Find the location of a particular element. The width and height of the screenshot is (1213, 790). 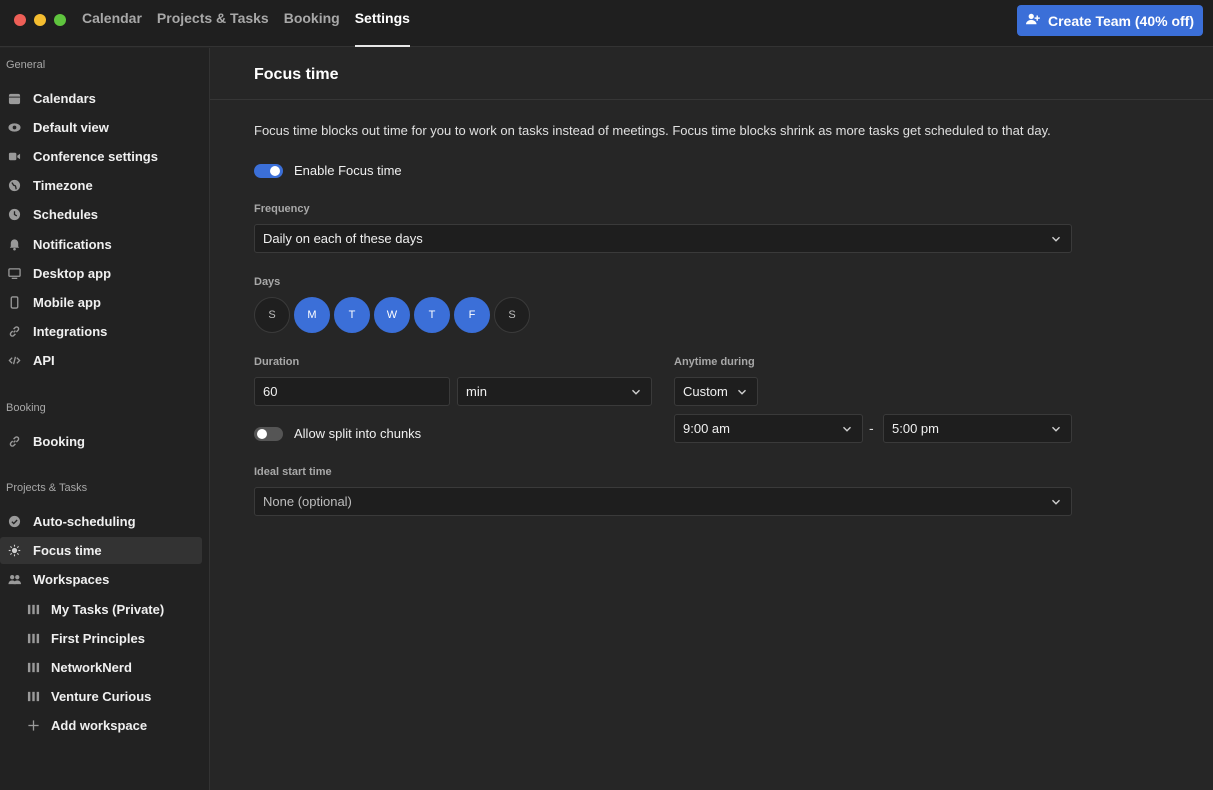

sidebar-workspace-networknerd: NetworkNerd is located at coordinates (101, 667).